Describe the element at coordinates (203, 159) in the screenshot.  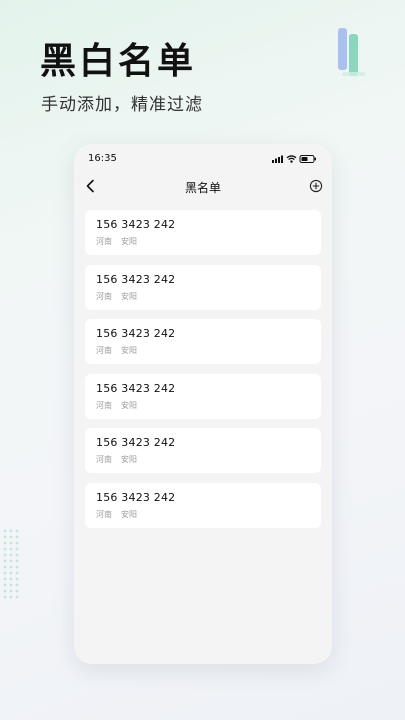
I see `status-bar: 16:35` at that location.